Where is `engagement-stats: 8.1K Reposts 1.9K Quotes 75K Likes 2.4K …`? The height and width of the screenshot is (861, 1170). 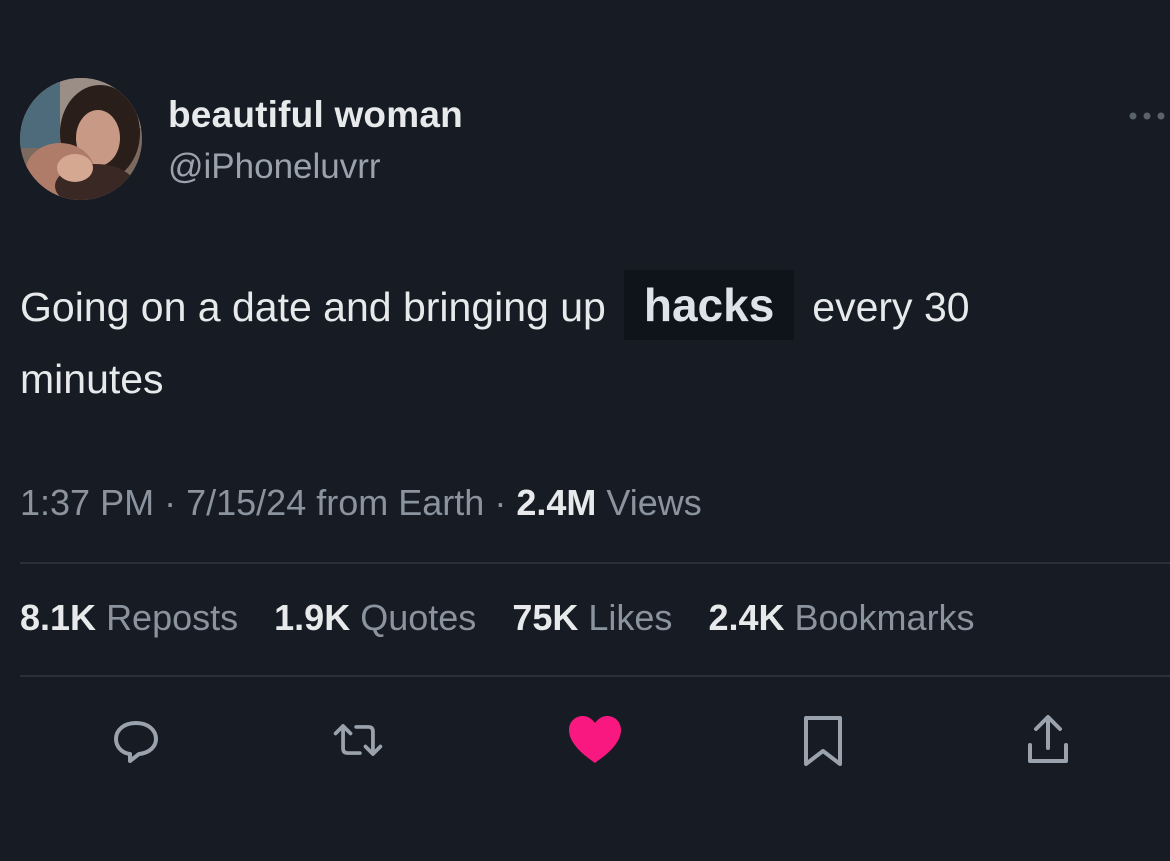 engagement-stats: 8.1K Reposts 1.9K Quotes 75K Likes 2.4K … is located at coordinates (510, 618).